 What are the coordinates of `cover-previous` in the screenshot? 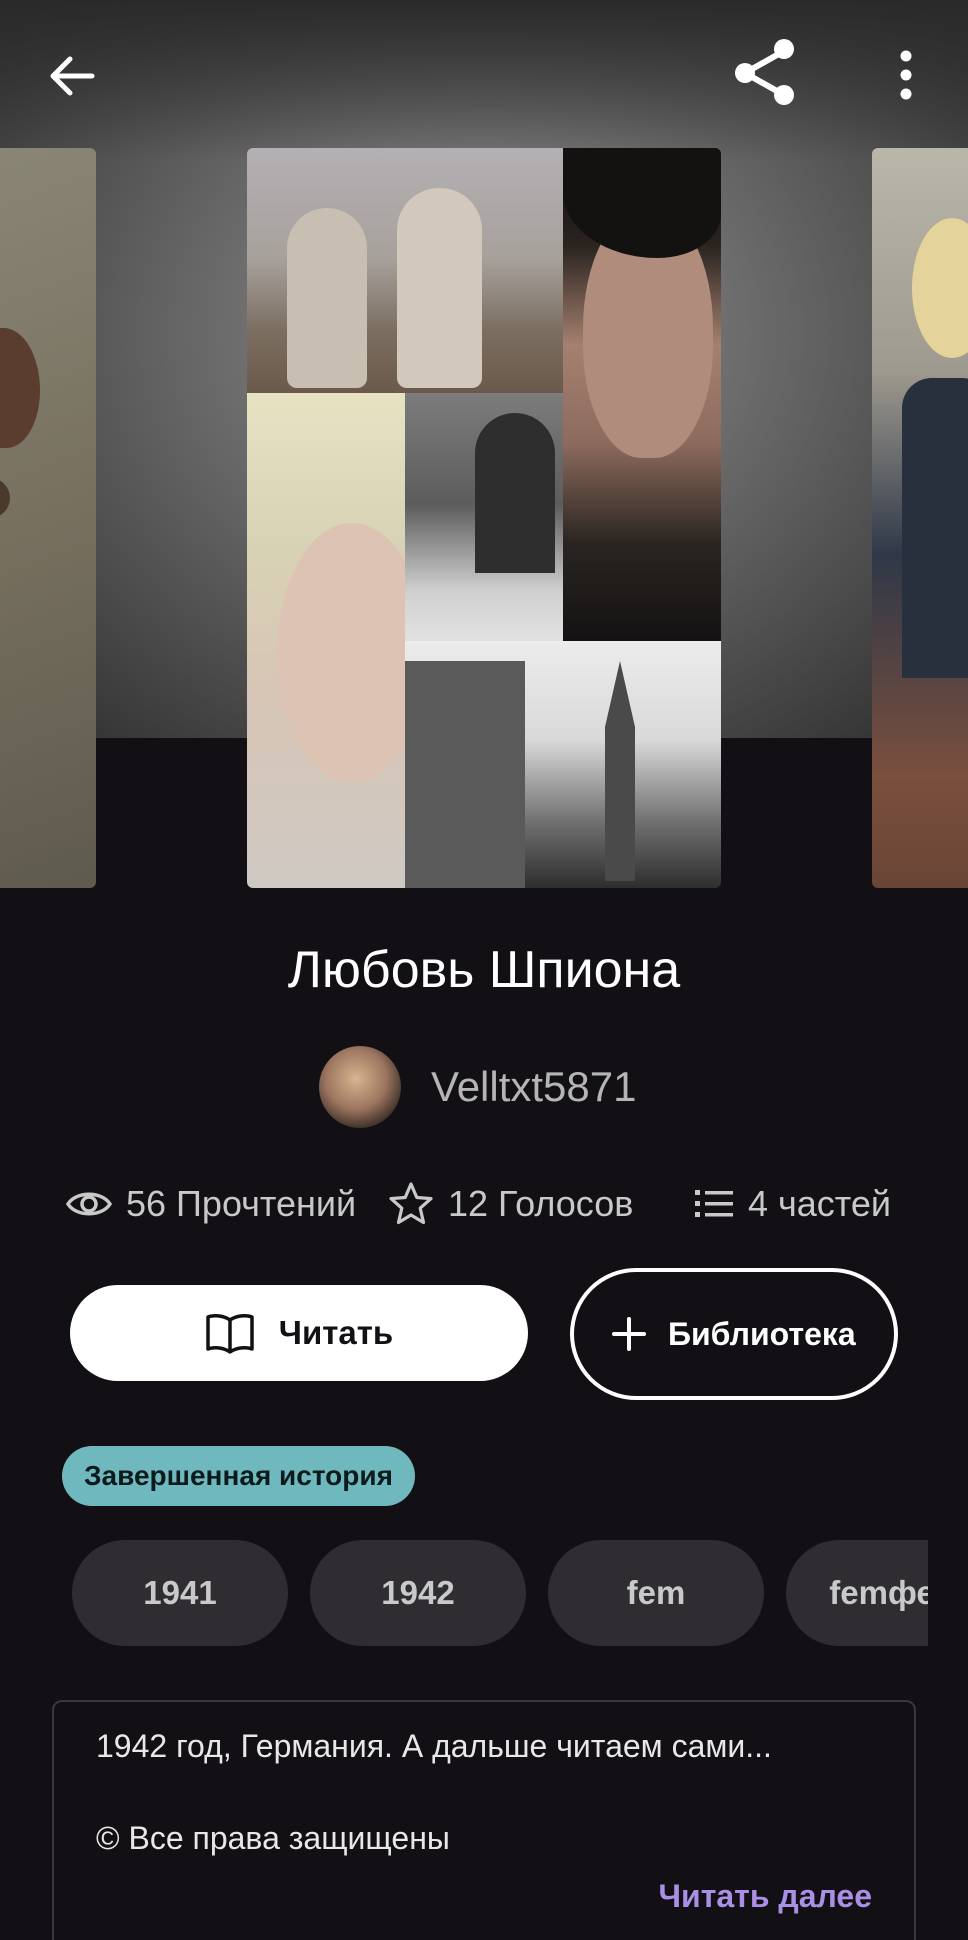 It's located at (48, 518).